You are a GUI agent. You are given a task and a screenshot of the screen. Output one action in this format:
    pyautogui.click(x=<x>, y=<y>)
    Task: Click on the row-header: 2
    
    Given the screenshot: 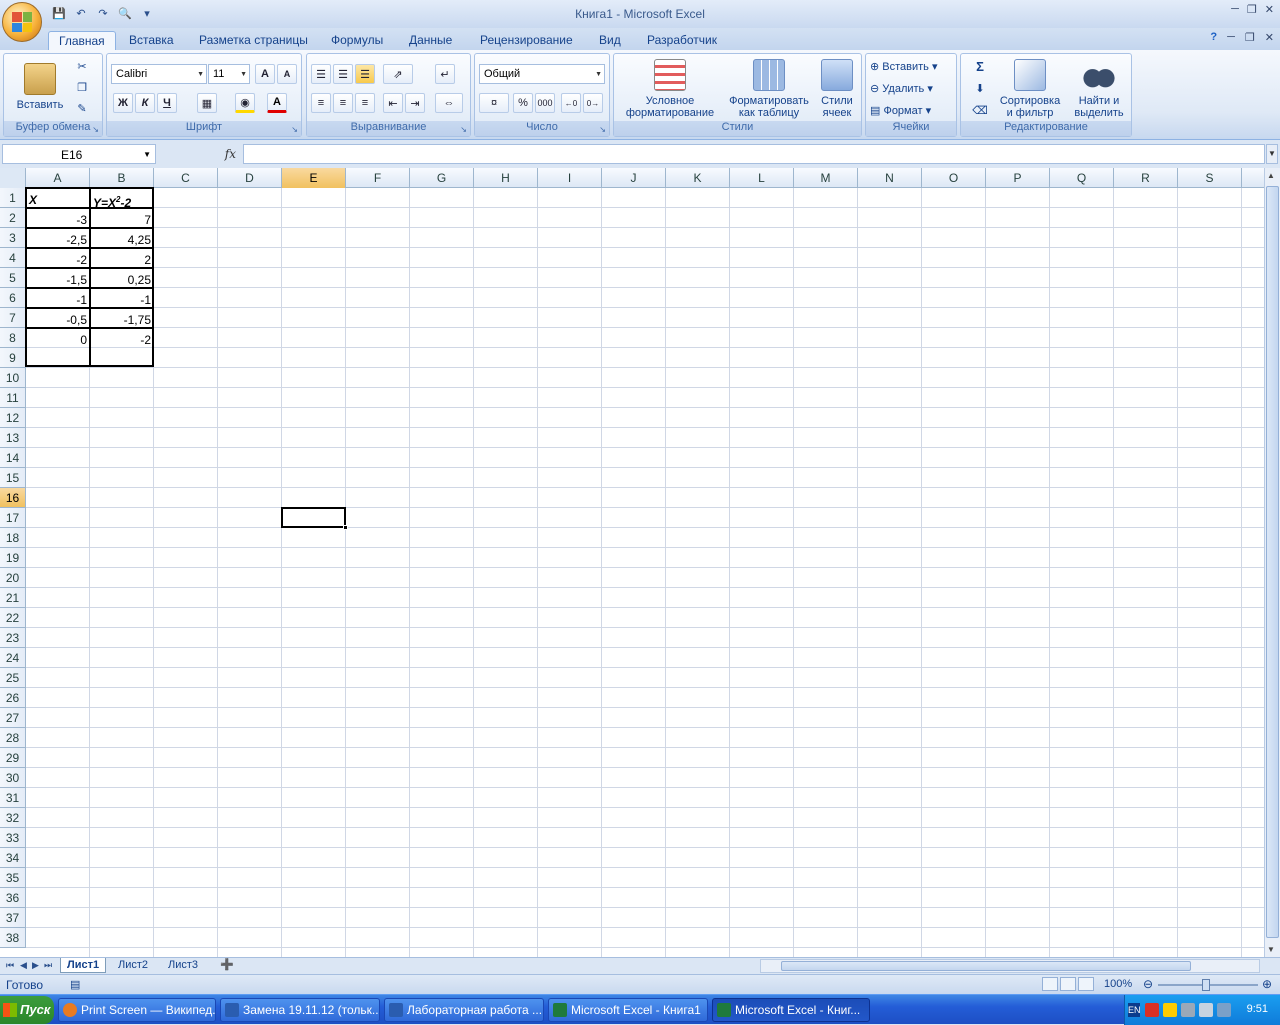 What is the action you would take?
    pyautogui.click(x=13, y=218)
    